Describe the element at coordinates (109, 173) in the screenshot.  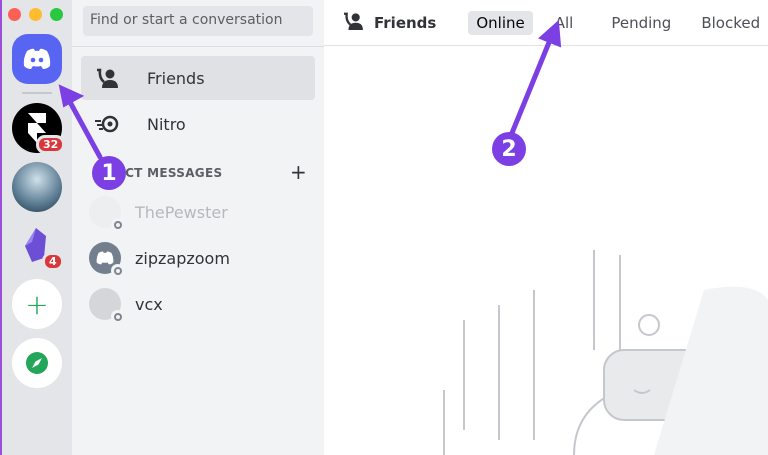
I see `annotation-marker: 1` at that location.